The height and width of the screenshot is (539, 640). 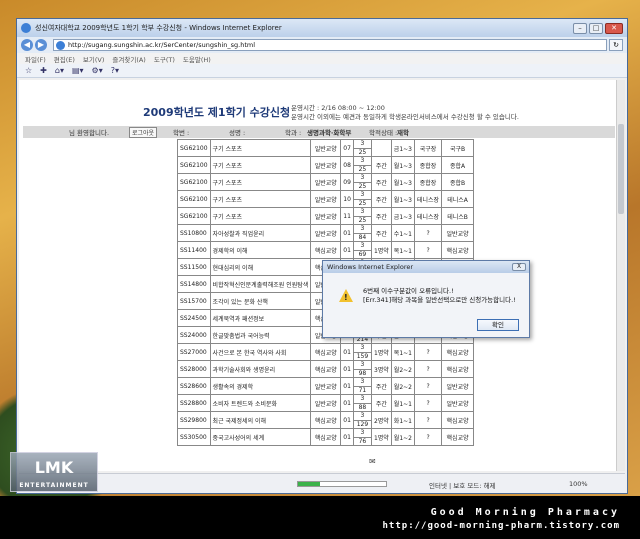 I want to click on course-cell-t4: 국구장, so click(x=428, y=148).